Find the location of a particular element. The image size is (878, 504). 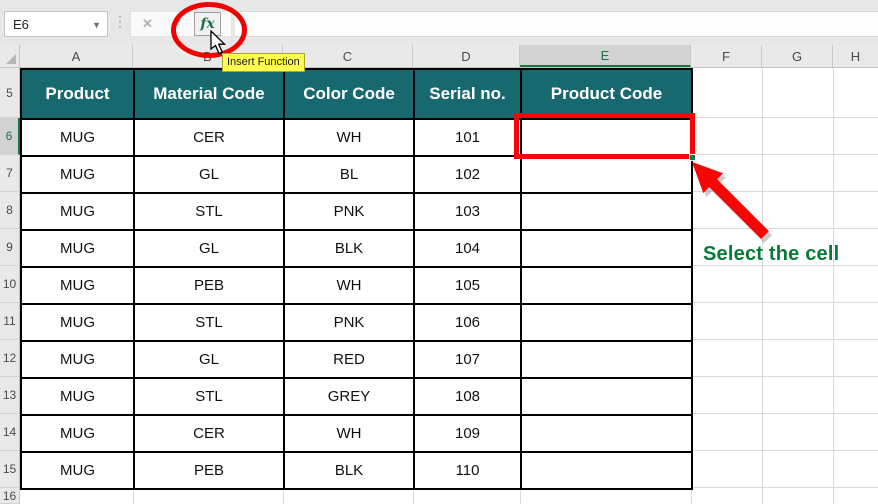

cell-d12: 107 is located at coordinates (468, 360).